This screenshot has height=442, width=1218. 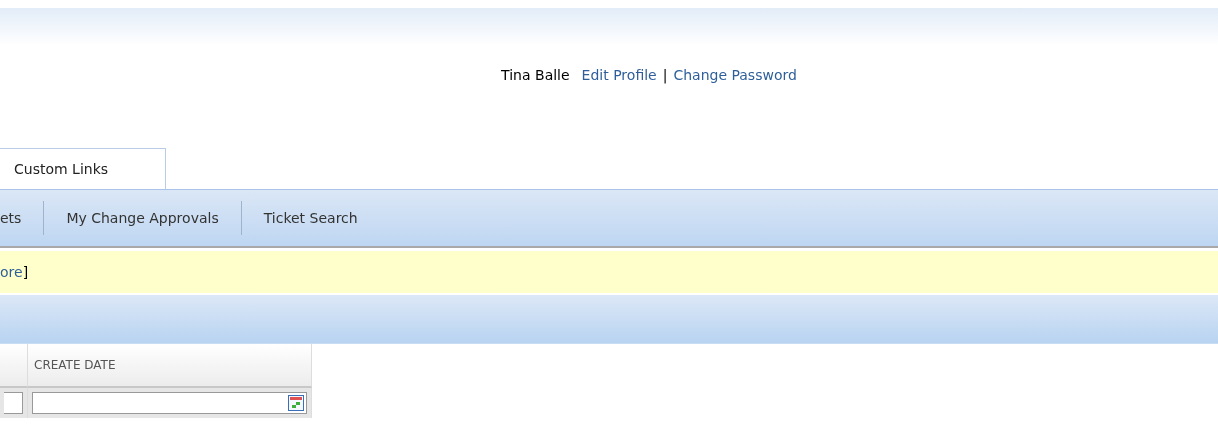 I want to click on more-link: ore, so click(x=11, y=272).